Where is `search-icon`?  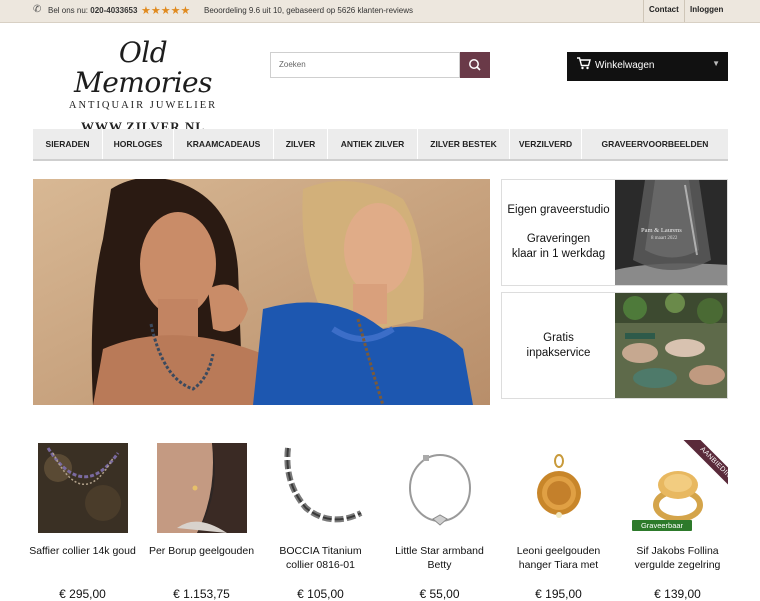
search-icon is located at coordinates (475, 65).